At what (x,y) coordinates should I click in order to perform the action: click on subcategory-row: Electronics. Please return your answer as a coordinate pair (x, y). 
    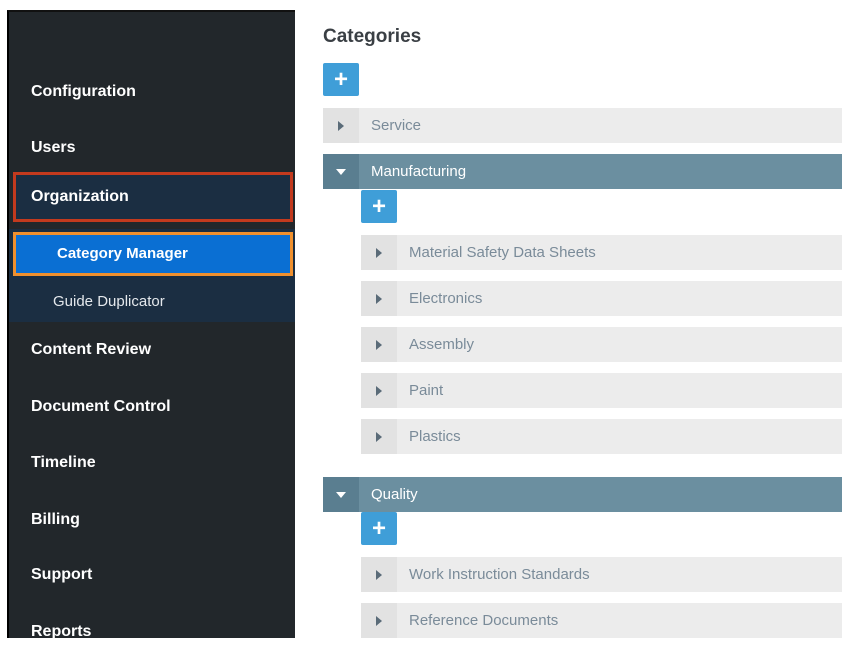
    Looking at the image, I should click on (601, 298).